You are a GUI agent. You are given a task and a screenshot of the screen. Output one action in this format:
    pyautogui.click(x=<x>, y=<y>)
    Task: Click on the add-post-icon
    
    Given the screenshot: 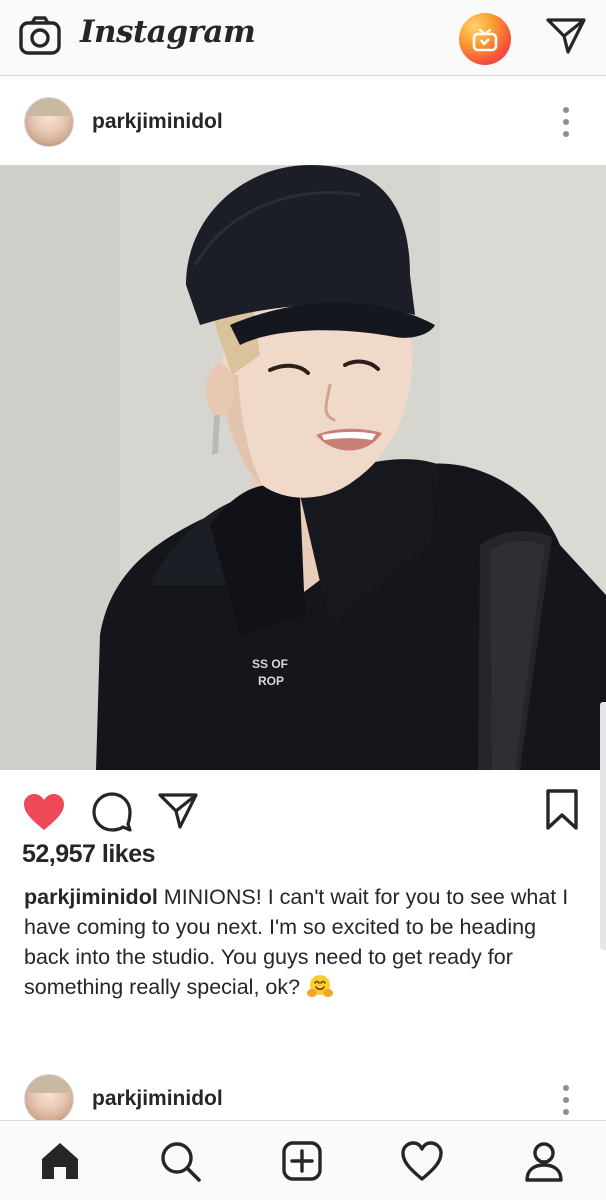 What is the action you would take?
    pyautogui.click(x=302, y=1161)
    